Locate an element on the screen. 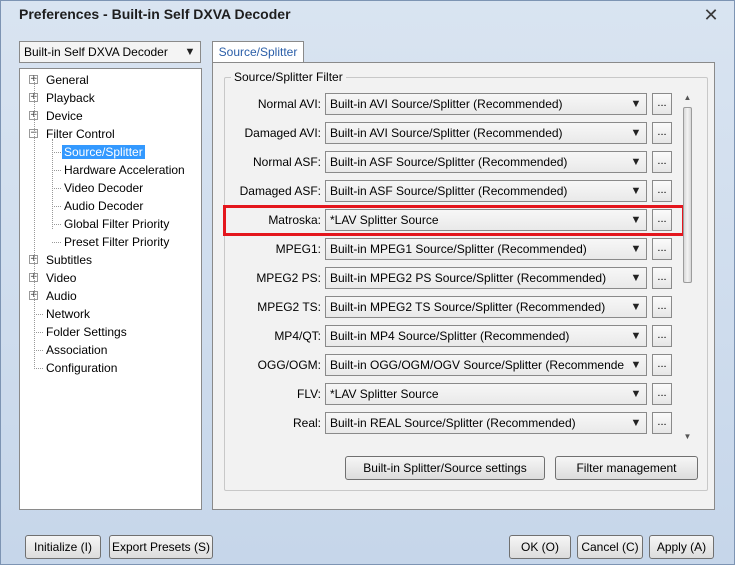 The width and height of the screenshot is (735, 565). tree-item-video: Video is located at coordinates (61, 278).